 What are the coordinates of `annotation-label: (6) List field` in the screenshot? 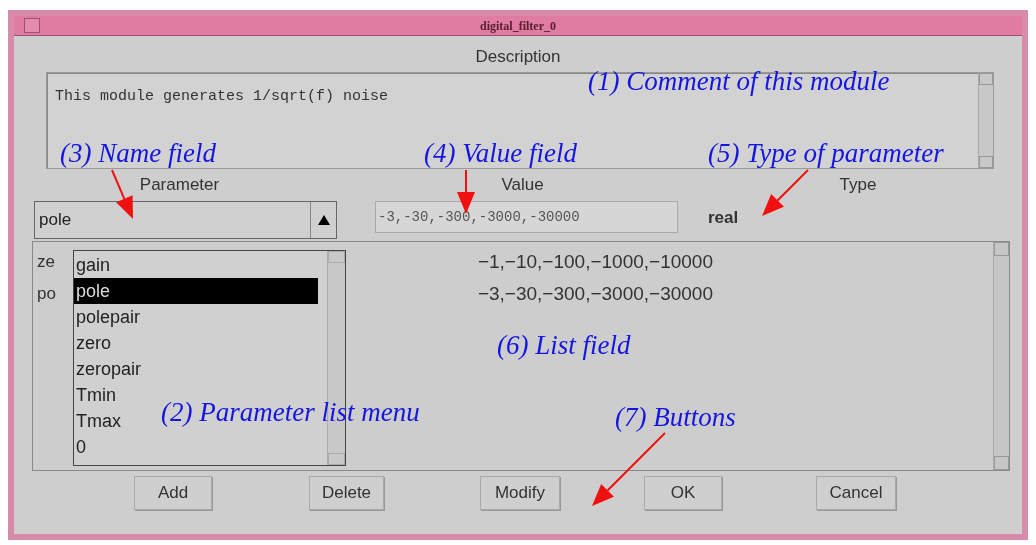 It's located at (564, 345).